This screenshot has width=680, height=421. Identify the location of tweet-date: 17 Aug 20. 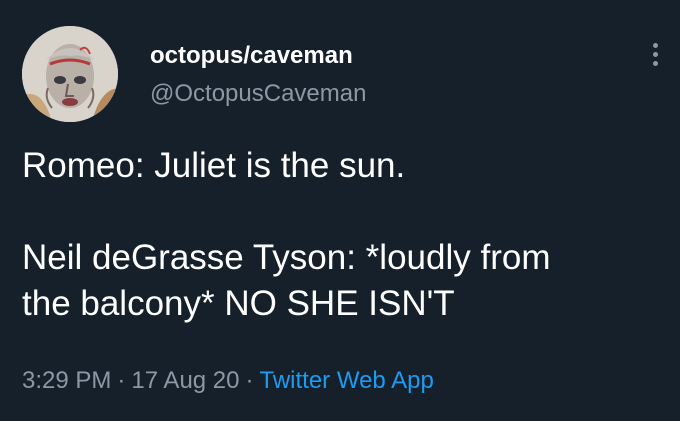
(185, 380).